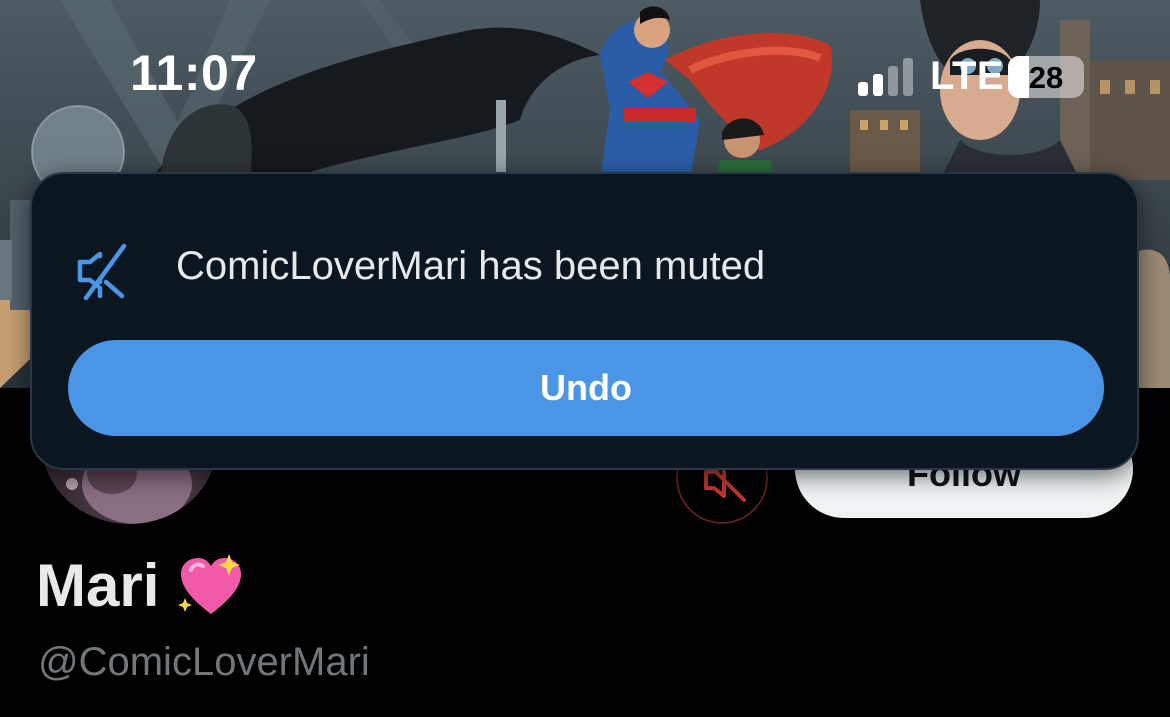 The image size is (1170, 717). Describe the element at coordinates (967, 76) in the screenshot. I see `network-type: LTE` at that location.